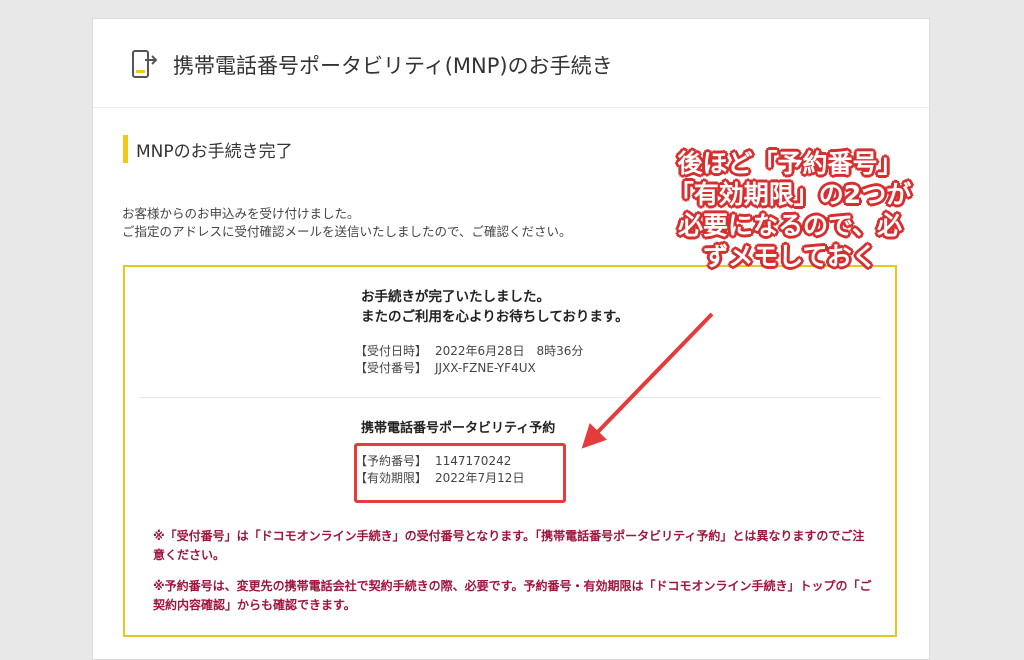 This screenshot has height=660, width=1024. I want to click on reception-date-row: 【受付日時】 2022年6月28日 8時36分, so click(469, 351).